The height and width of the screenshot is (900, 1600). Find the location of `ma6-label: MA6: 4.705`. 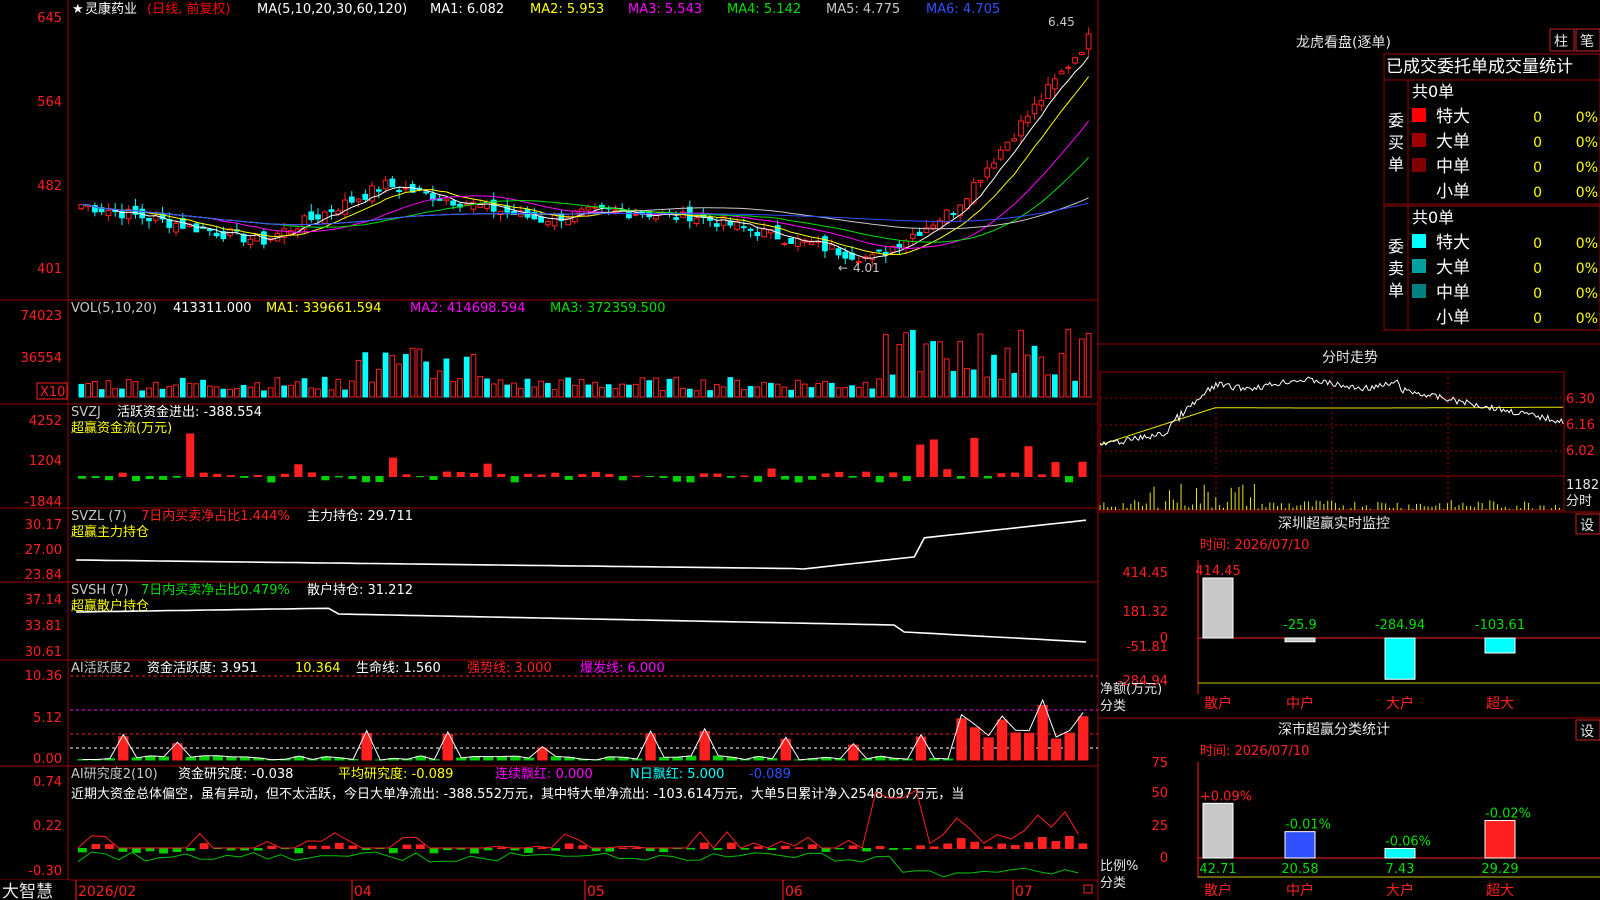

ma6-label: MA6: 4.705 is located at coordinates (963, 9).